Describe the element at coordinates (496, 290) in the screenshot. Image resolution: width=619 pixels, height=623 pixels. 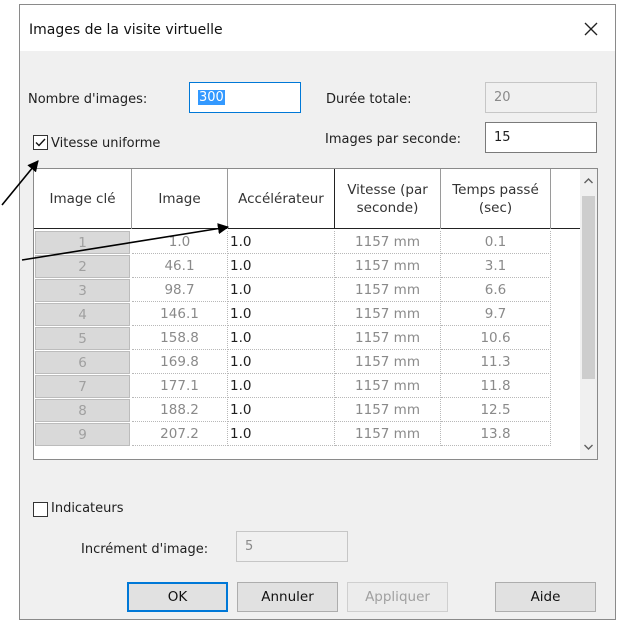
I see `cell-temps-passe: 6.6` at that location.